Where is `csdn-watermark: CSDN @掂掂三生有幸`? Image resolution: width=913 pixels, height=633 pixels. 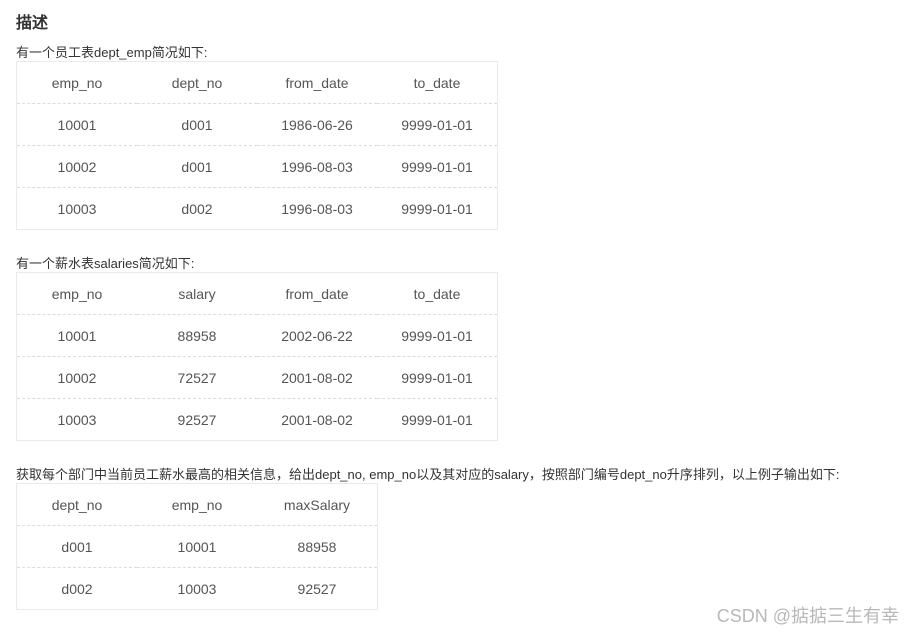 csdn-watermark: CSDN @掂掂三生有幸 is located at coordinates (807, 616).